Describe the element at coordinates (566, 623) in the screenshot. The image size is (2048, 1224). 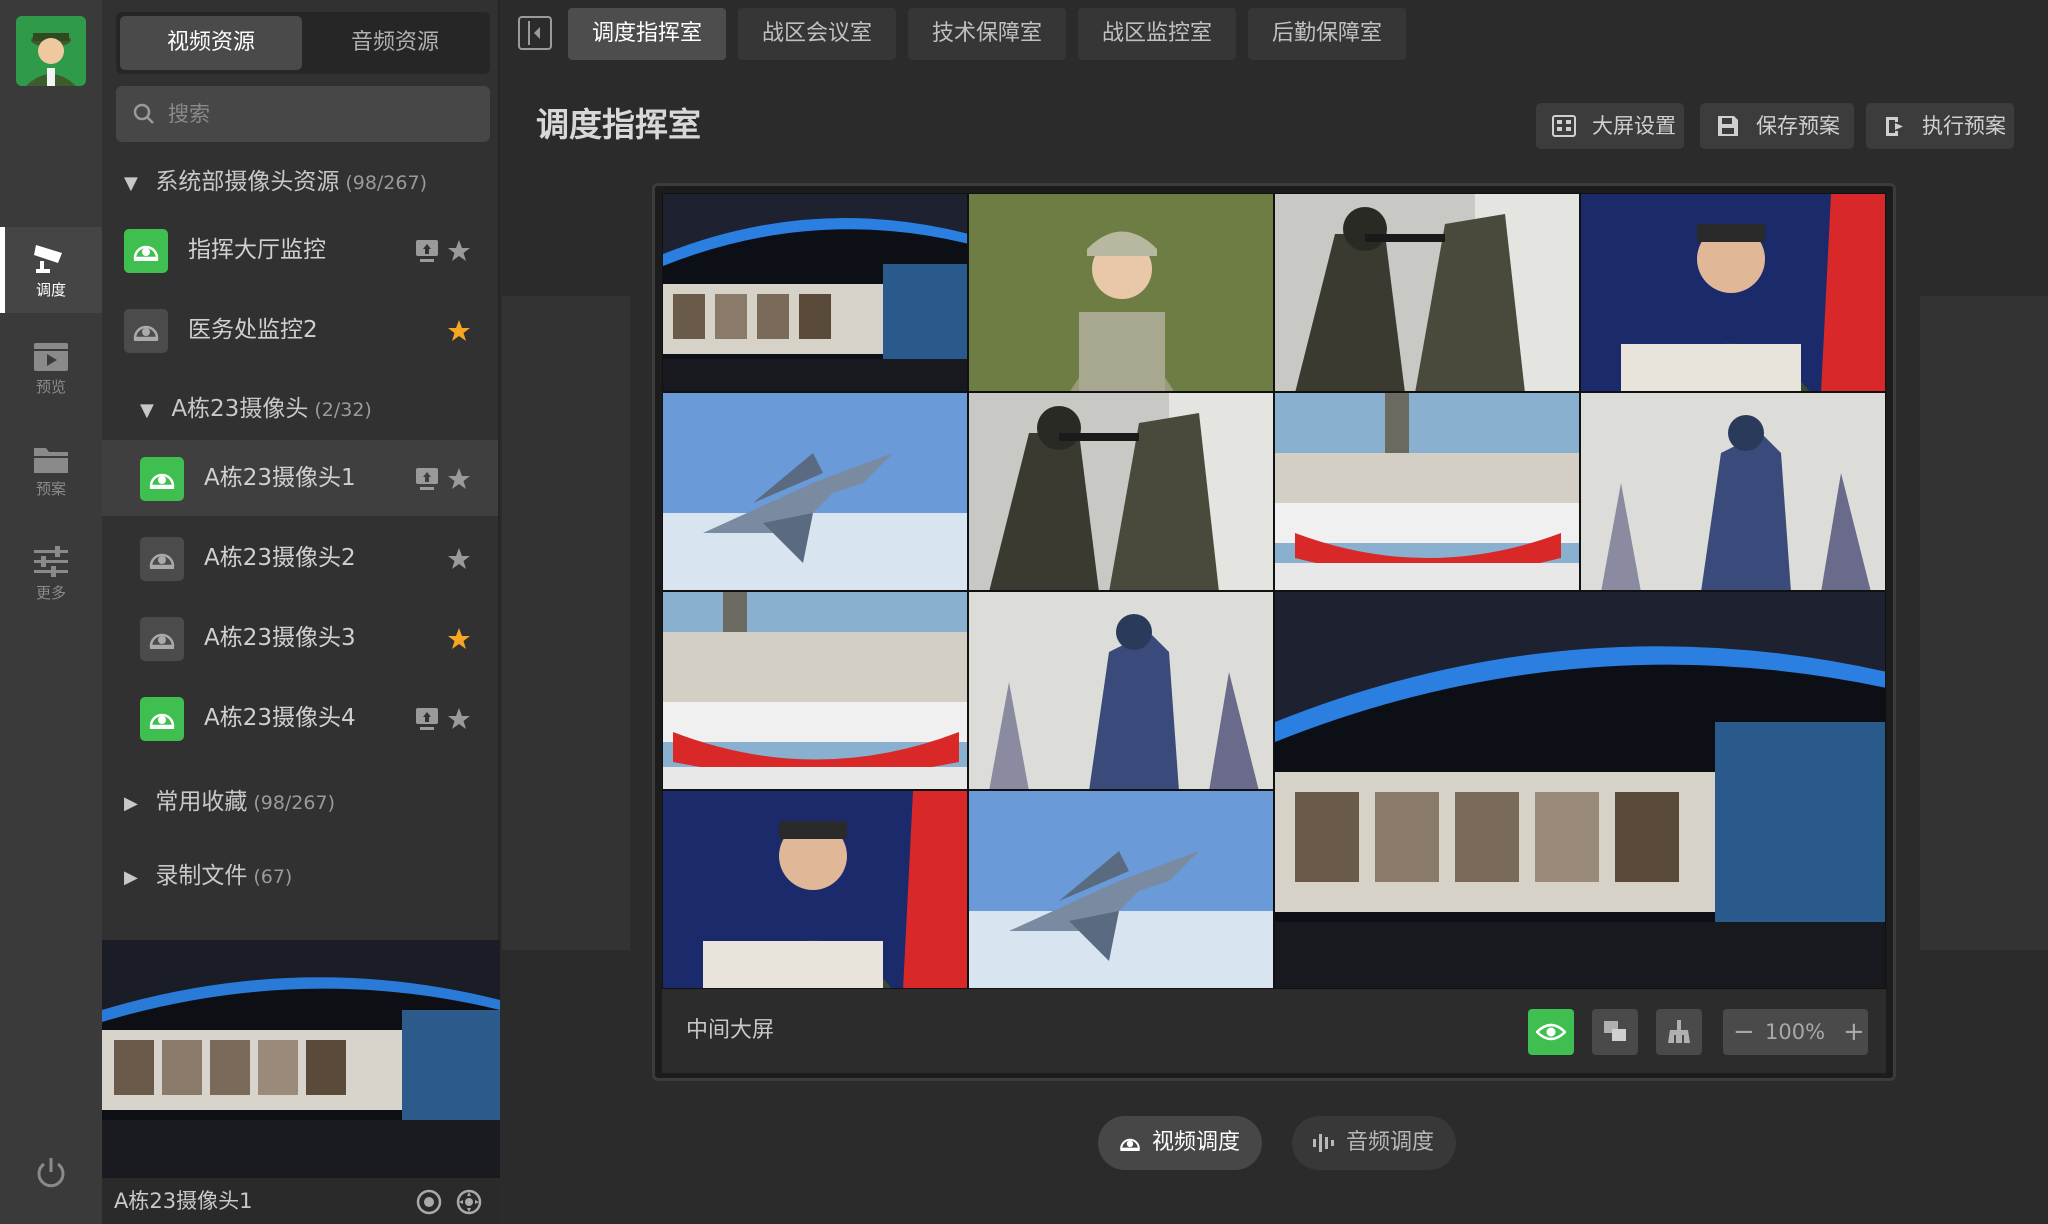
I see `left-screen-stub` at that location.